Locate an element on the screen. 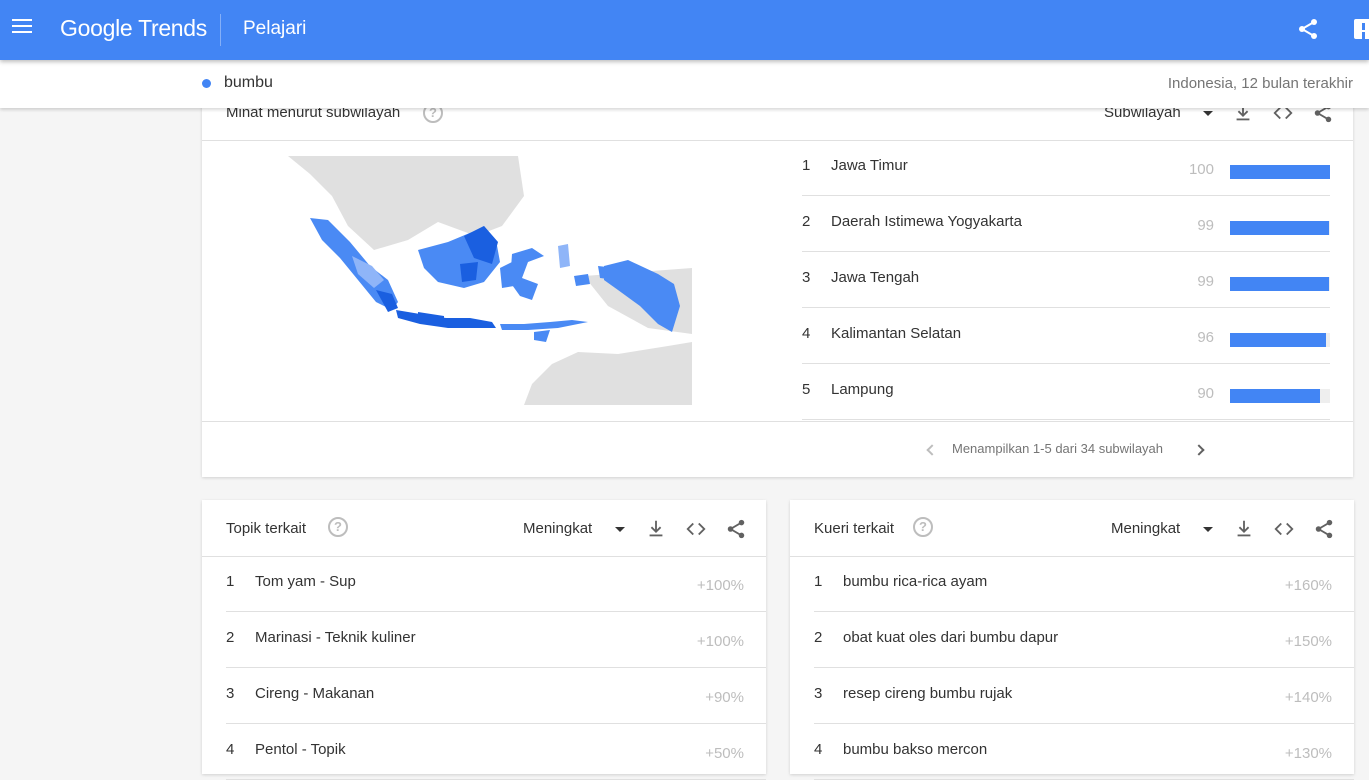  logo-trends: Trends is located at coordinates (172, 28).